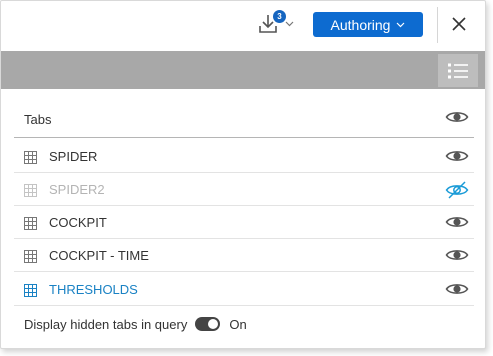  What do you see at coordinates (244, 255) in the screenshot?
I see `tab-row-cockpit-time: COCKPIT - TIME` at bounding box center [244, 255].